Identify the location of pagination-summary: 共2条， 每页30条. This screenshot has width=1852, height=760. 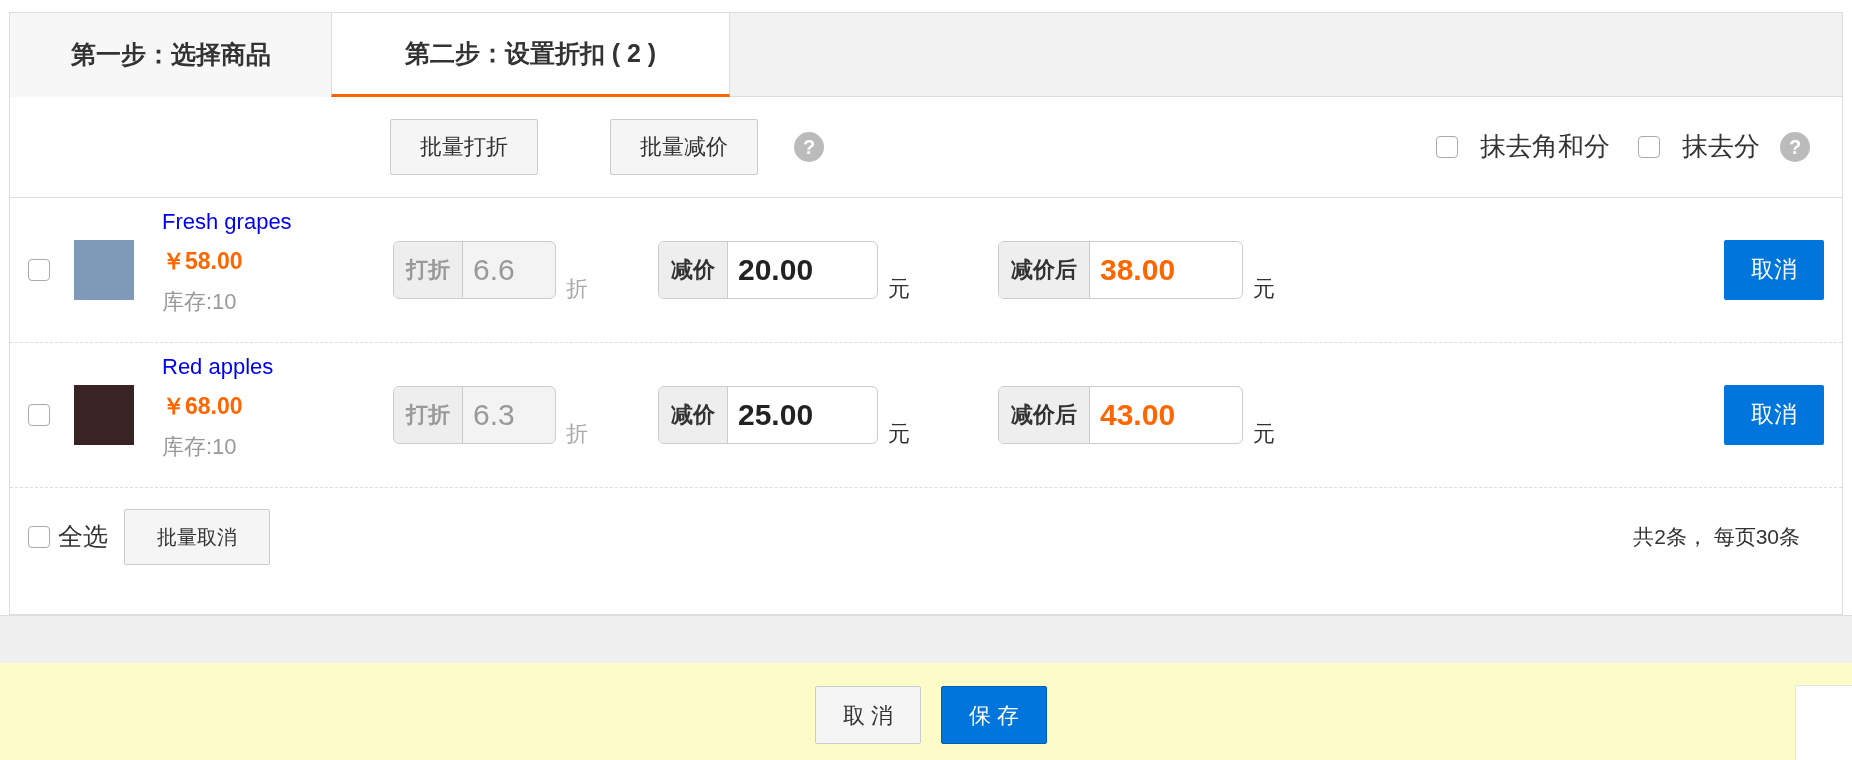
(1716, 537).